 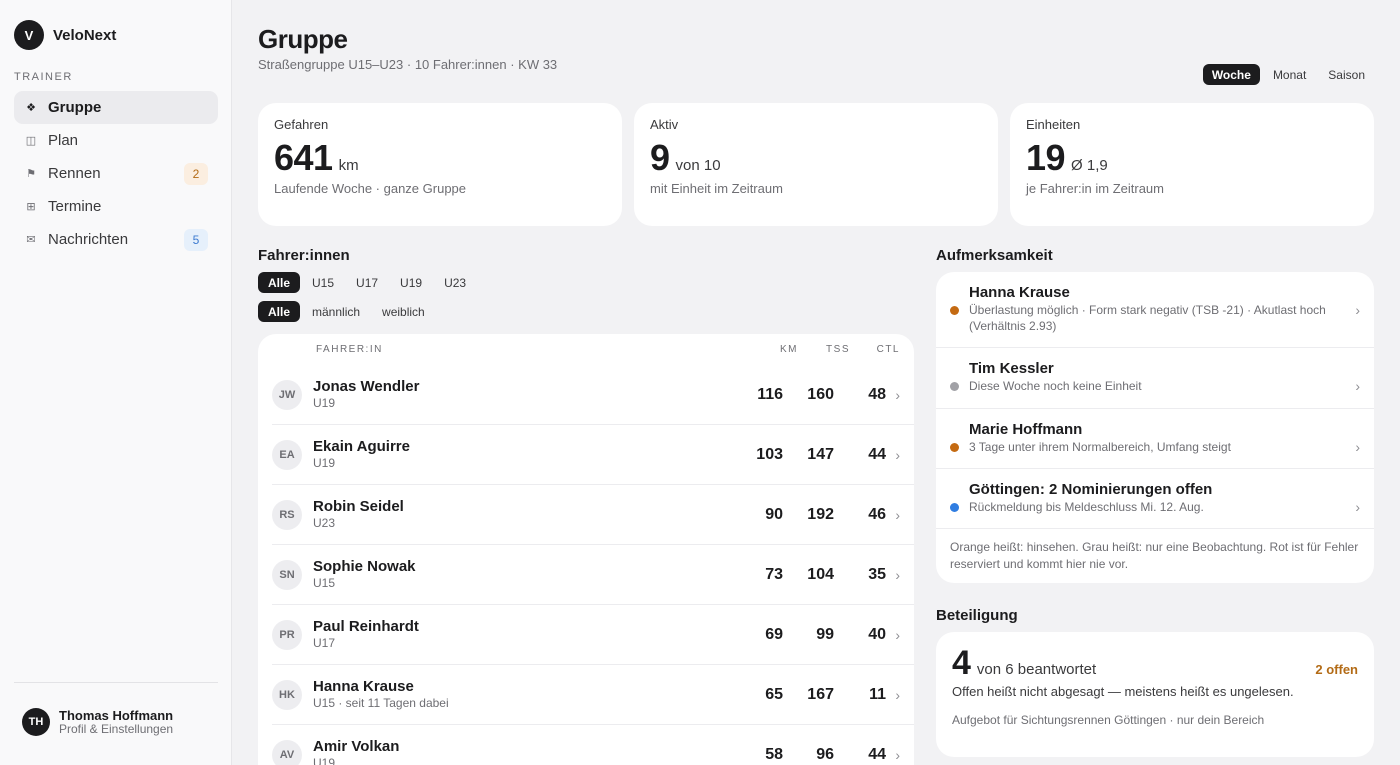 I want to click on filter-age-u17: U17, so click(x=367, y=282).